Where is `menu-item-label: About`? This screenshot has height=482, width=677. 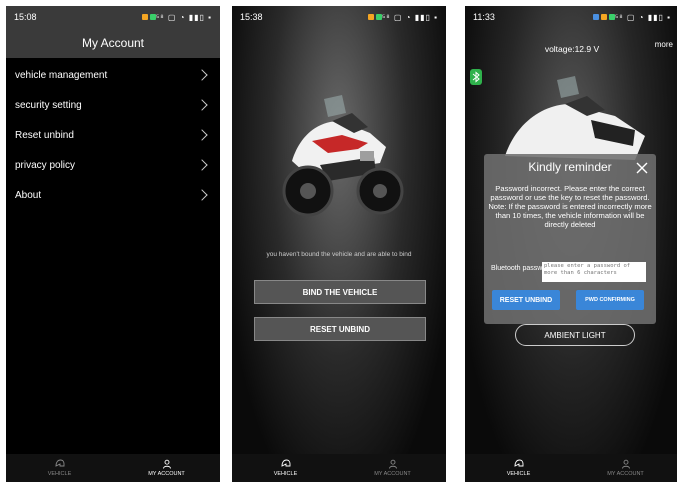 menu-item-label: About is located at coordinates (28, 195).